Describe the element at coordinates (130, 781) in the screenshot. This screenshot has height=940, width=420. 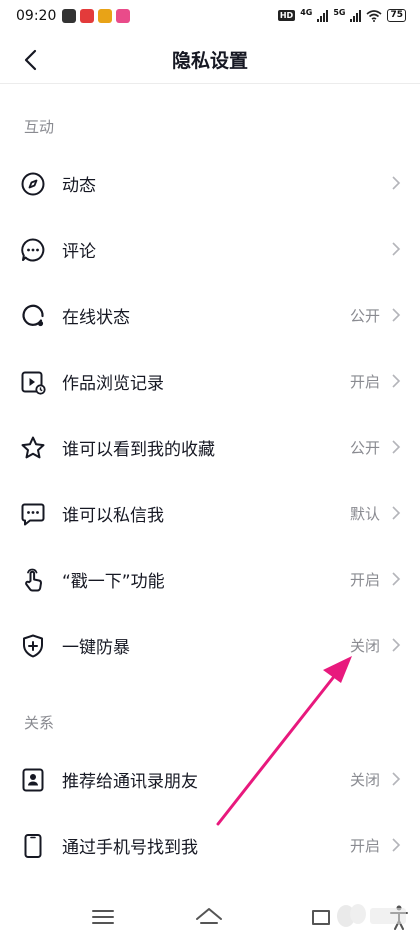
I see `setting-label: 推荐给通讯录朋友` at that location.